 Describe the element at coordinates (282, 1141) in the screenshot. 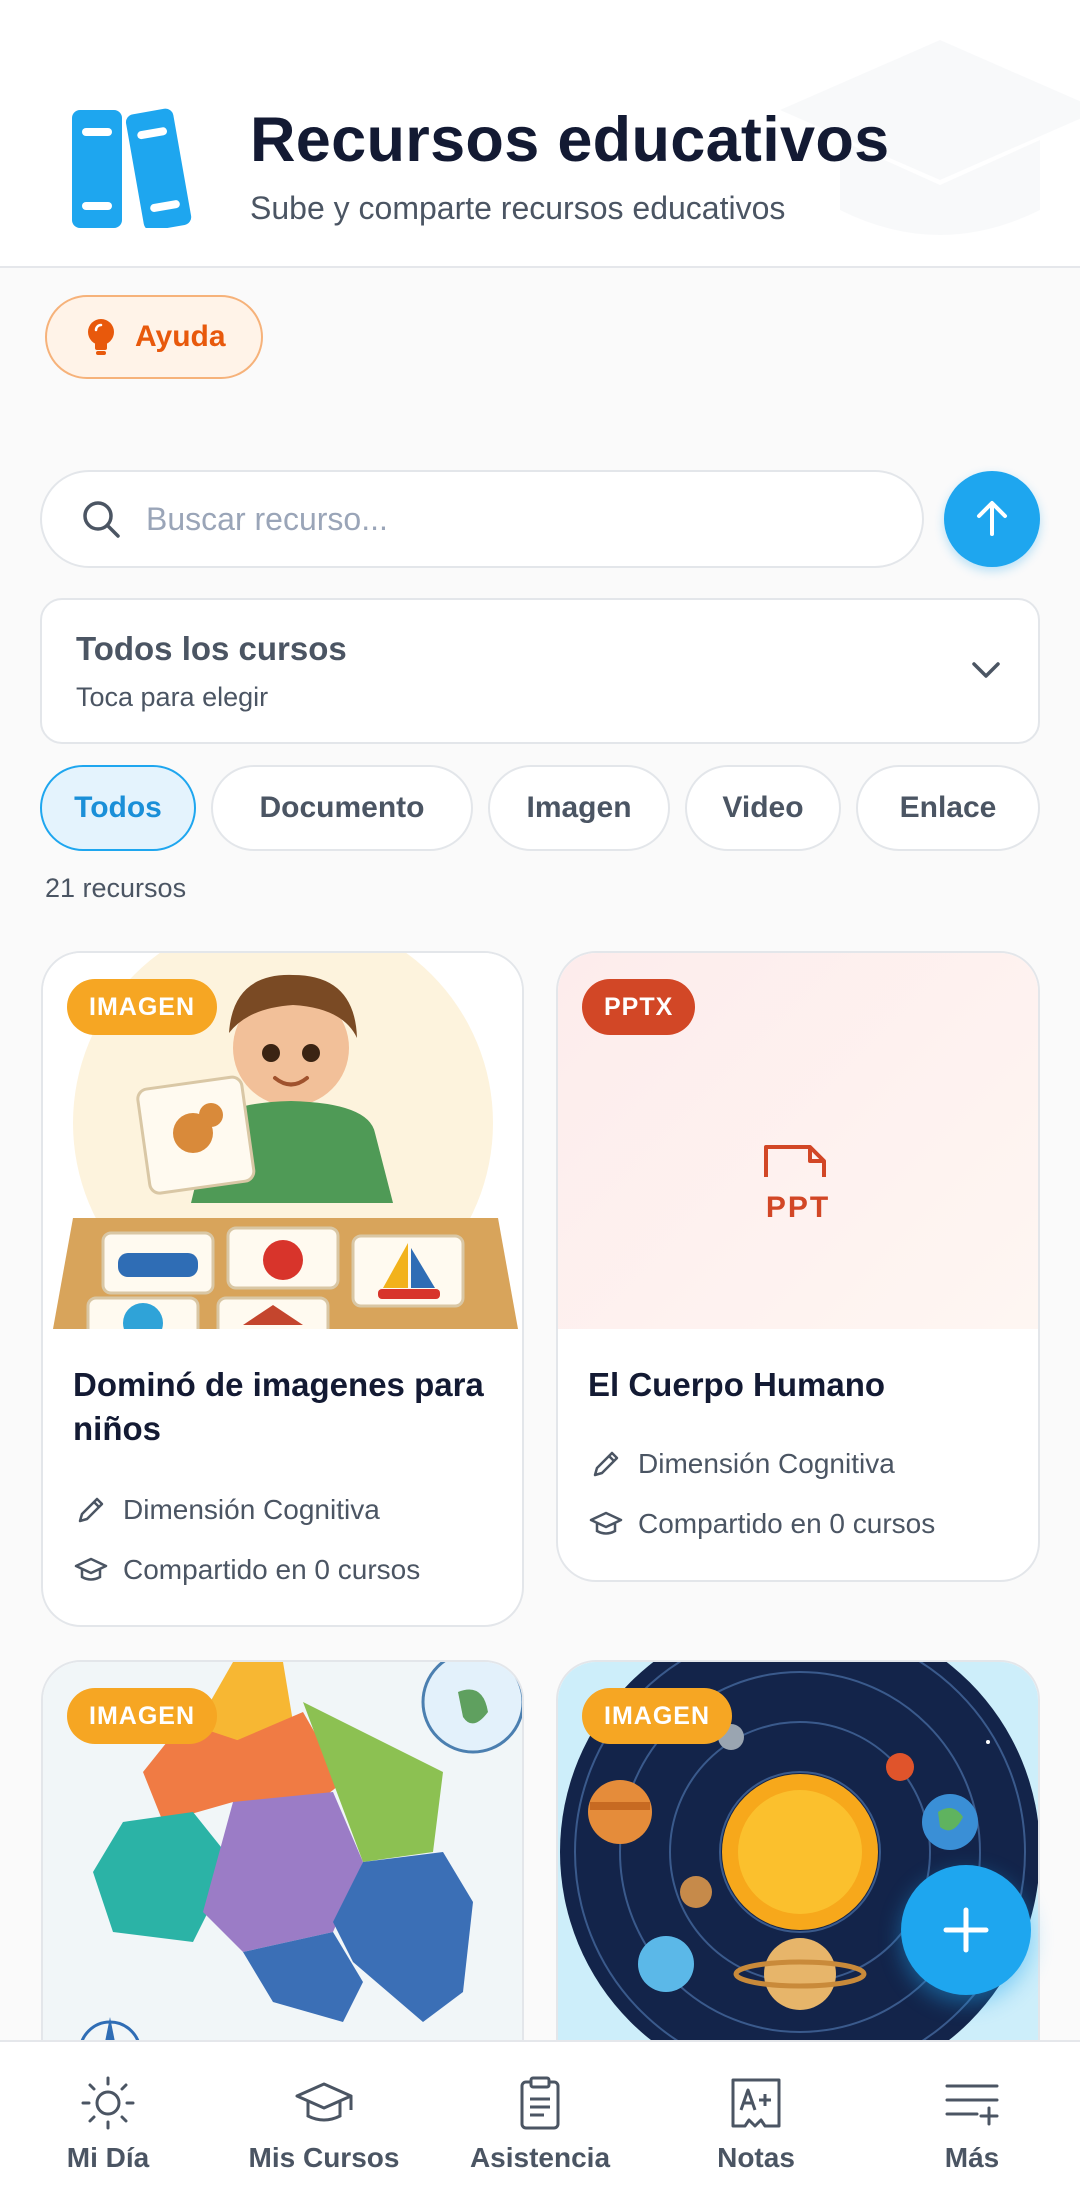

I see `resource-thumbnail: IMAGEN` at that location.